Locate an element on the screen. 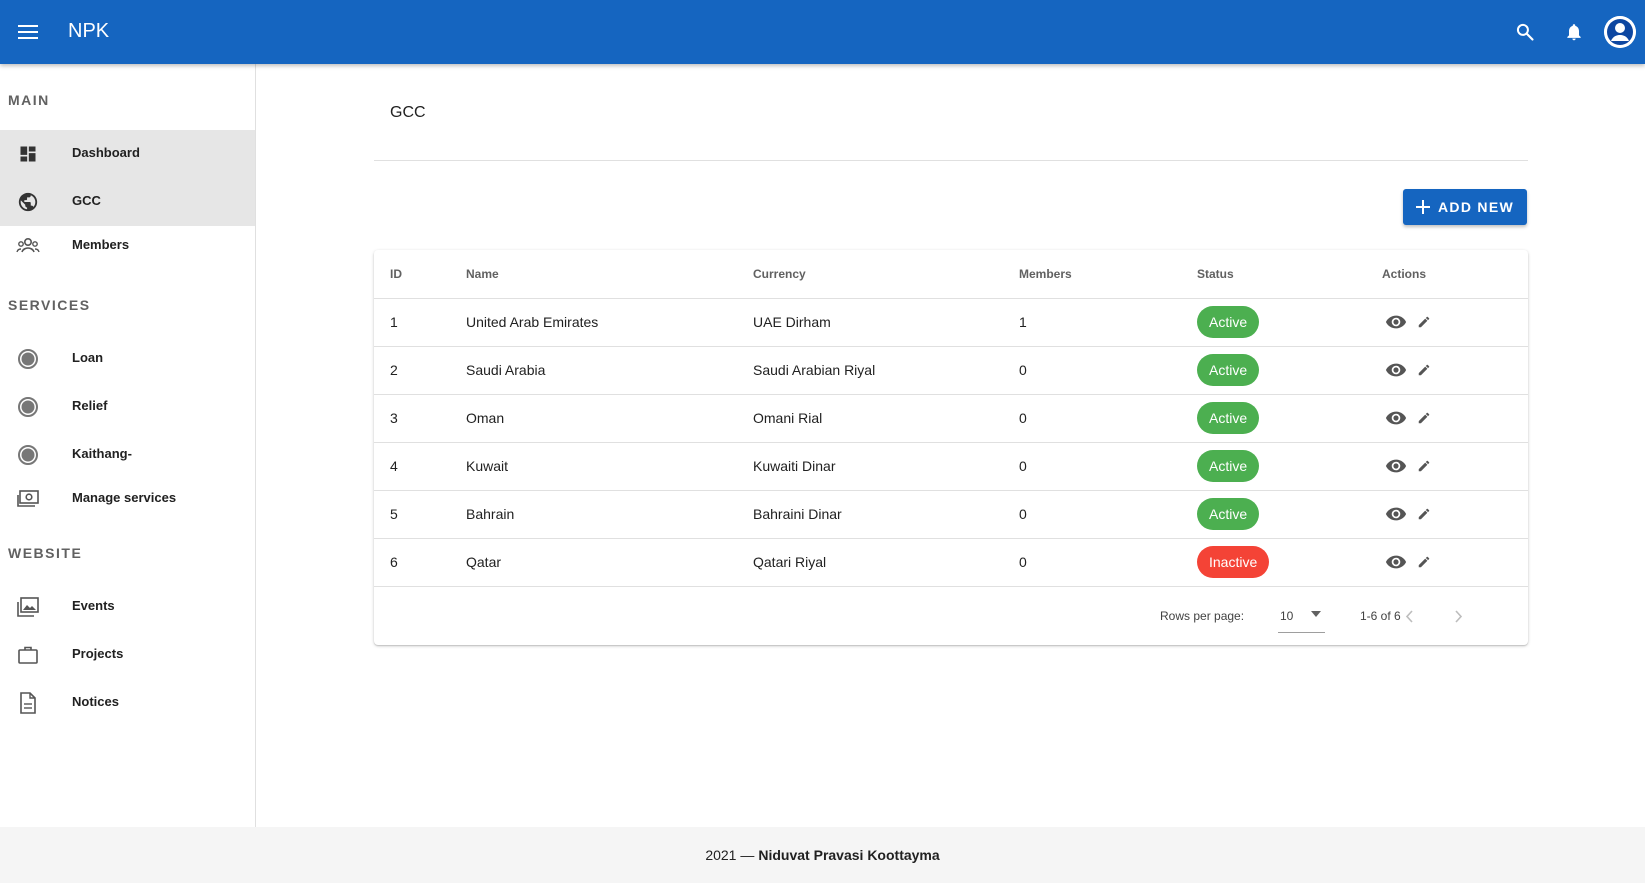 This screenshot has width=1645, height=883. people-icon is located at coordinates (28, 246).